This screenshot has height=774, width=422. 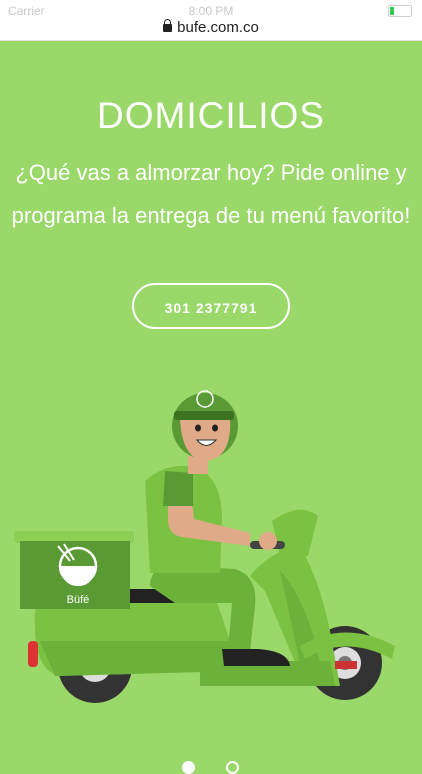 What do you see at coordinates (205, 425) in the screenshot?
I see `rider-head` at bounding box center [205, 425].